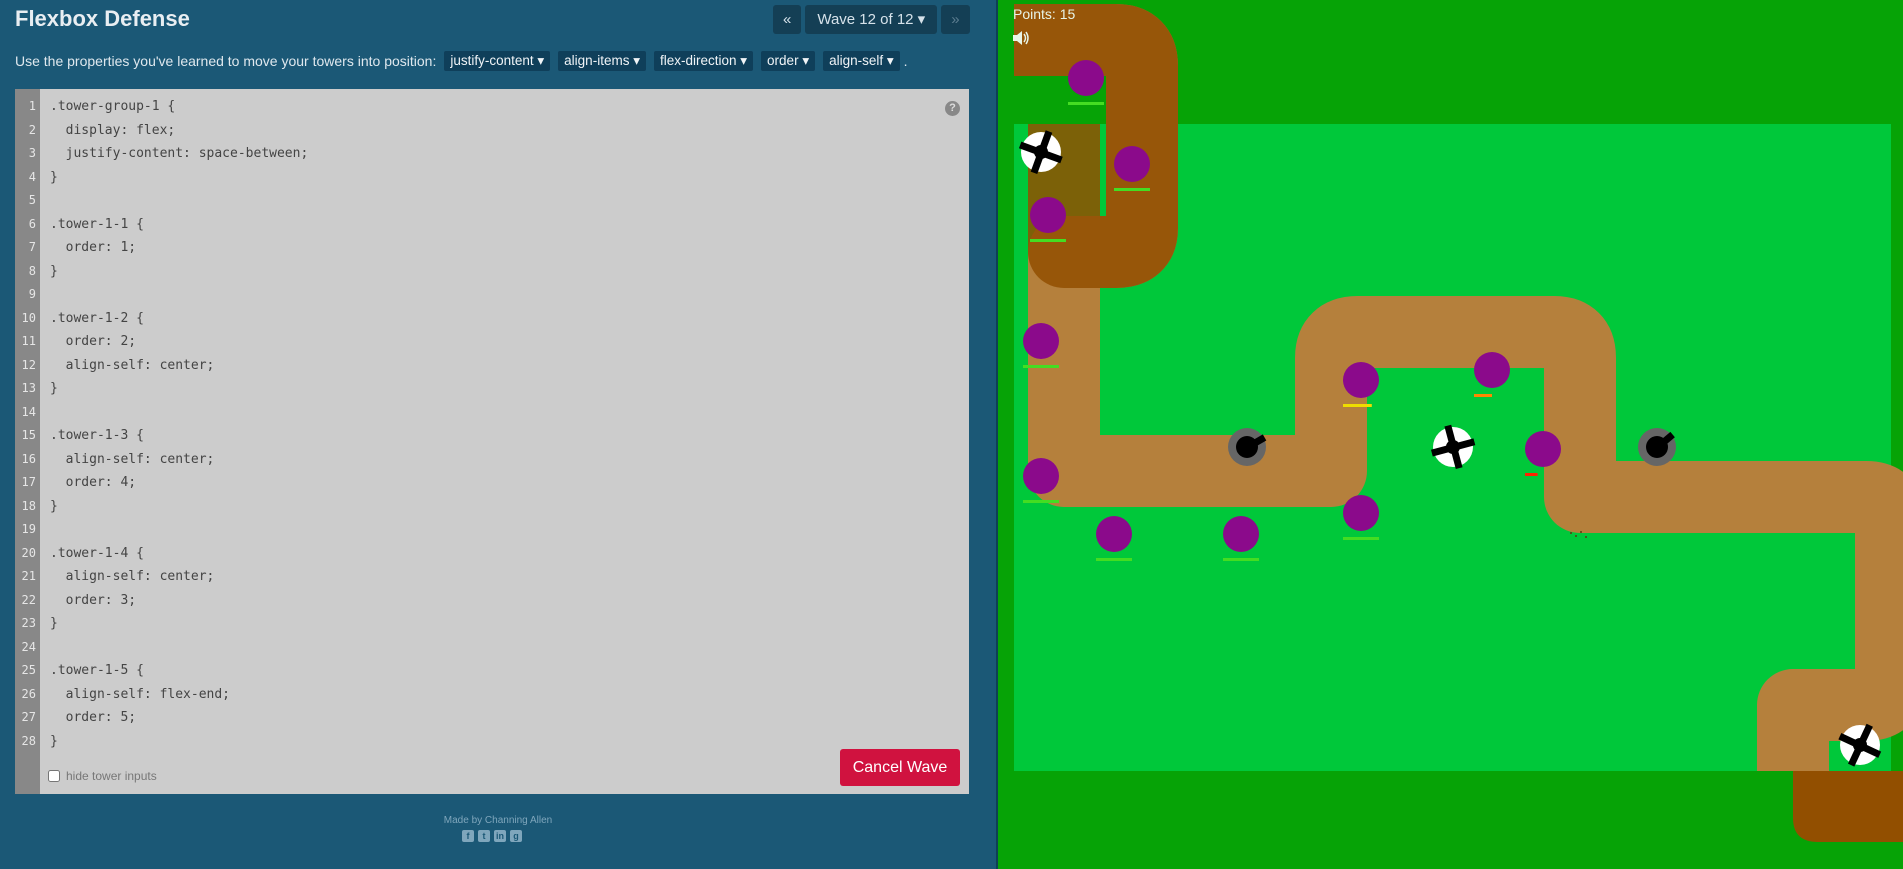  What do you see at coordinates (28, 341) in the screenshot?
I see `line-number: 11` at bounding box center [28, 341].